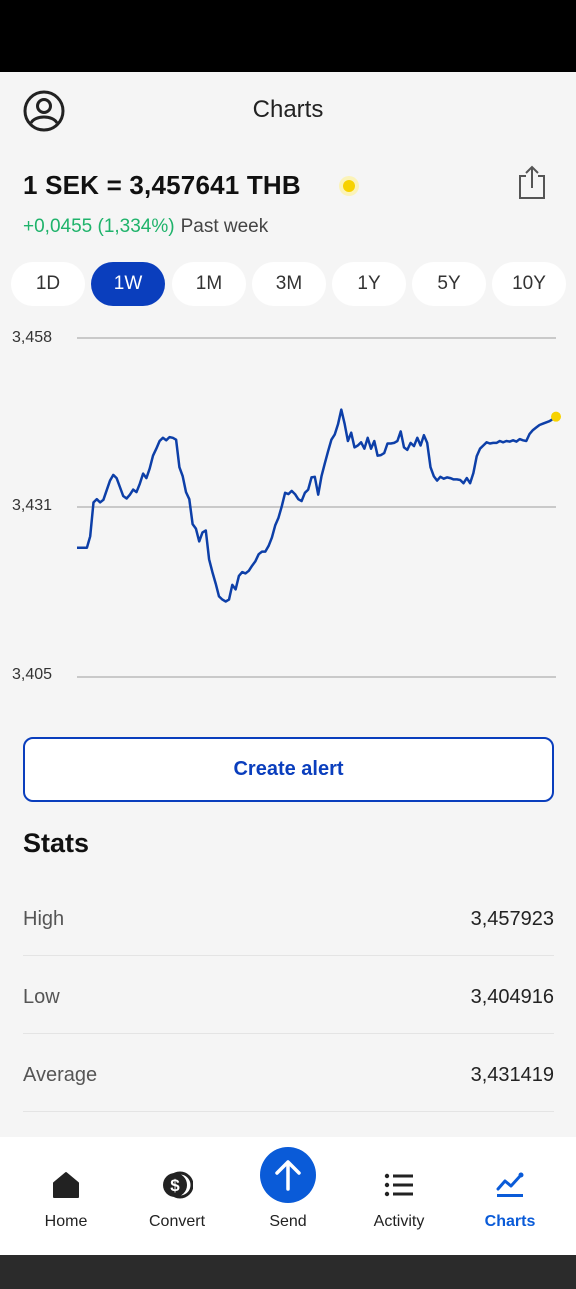 This screenshot has width=576, height=1289. I want to click on bottom-nav: Home $ Convert Send Activity Charts, so click(288, 1196).